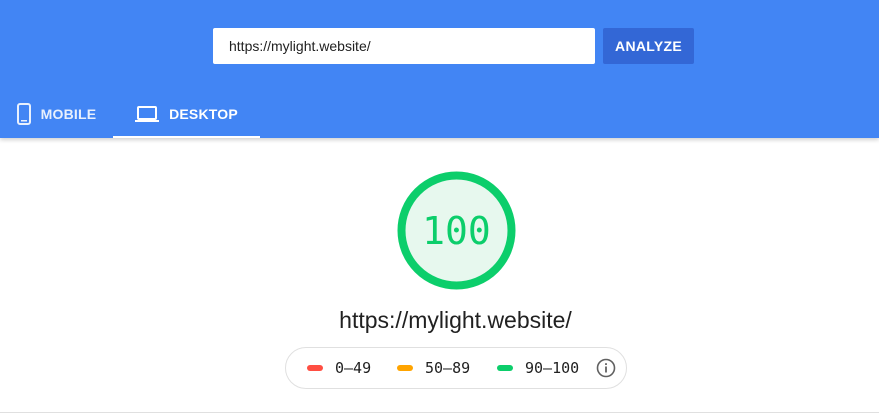 Image resolution: width=879 pixels, height=418 pixels. I want to click on legend-label-pass: 90–100, so click(552, 368).